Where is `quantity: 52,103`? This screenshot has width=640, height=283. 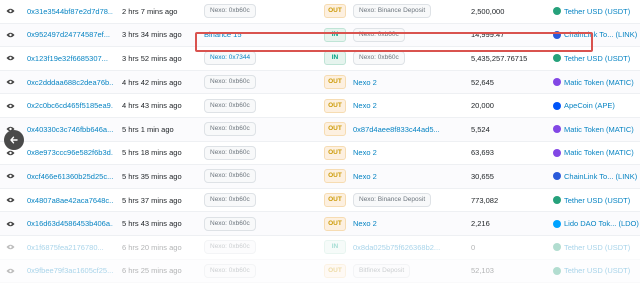 quantity: 52,103 is located at coordinates (482, 271).